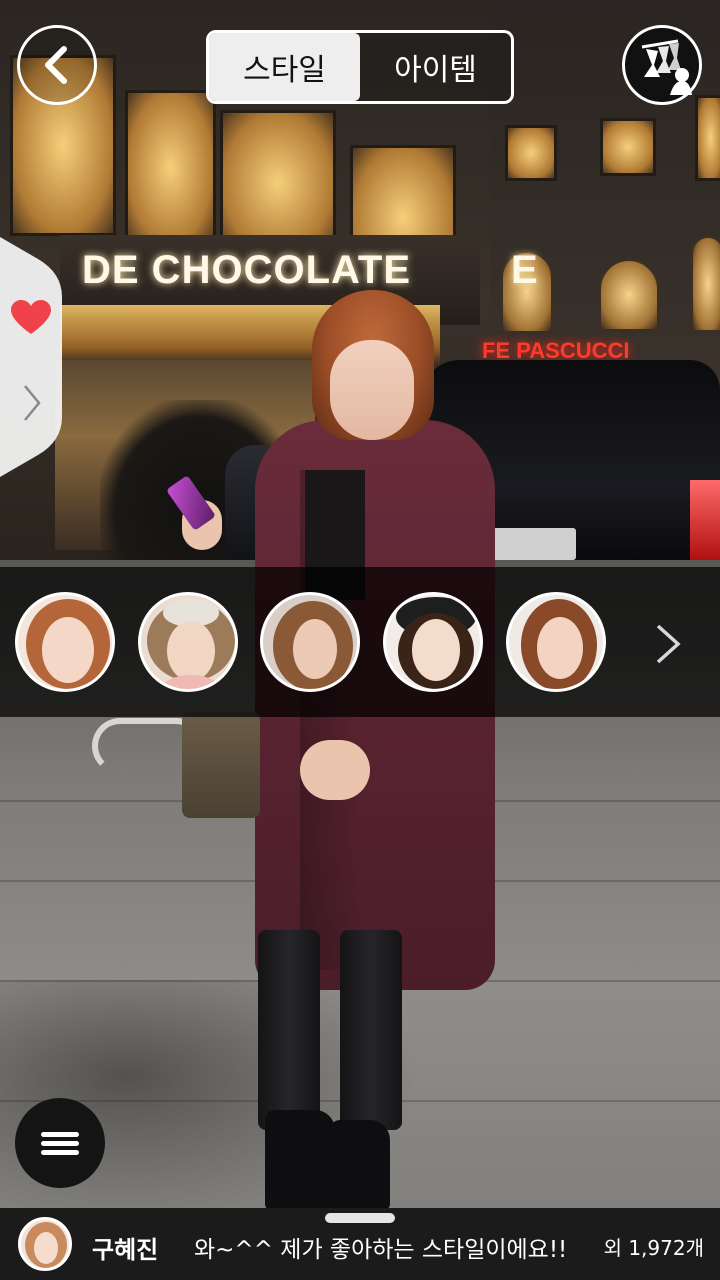 The image size is (720, 1280). I want to click on chevron-left-icon, so click(56, 65).